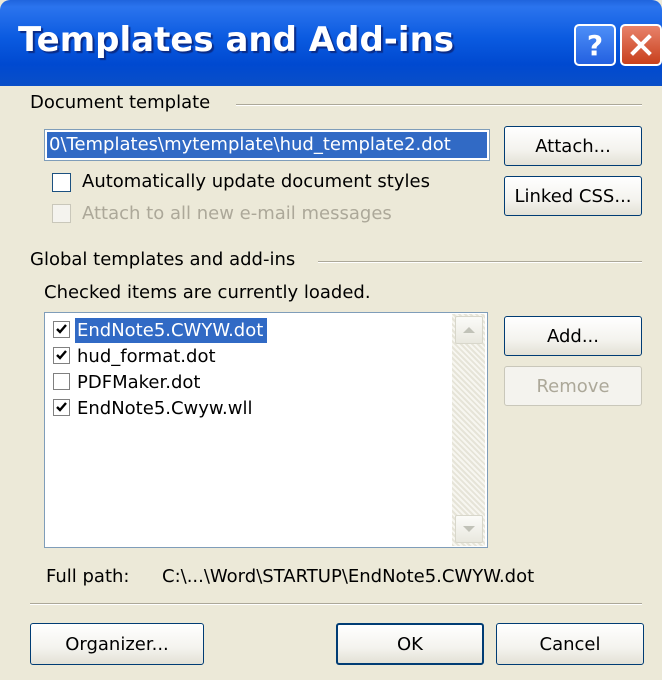  Describe the element at coordinates (410, 644) in the screenshot. I see `ok-button: OK` at that location.